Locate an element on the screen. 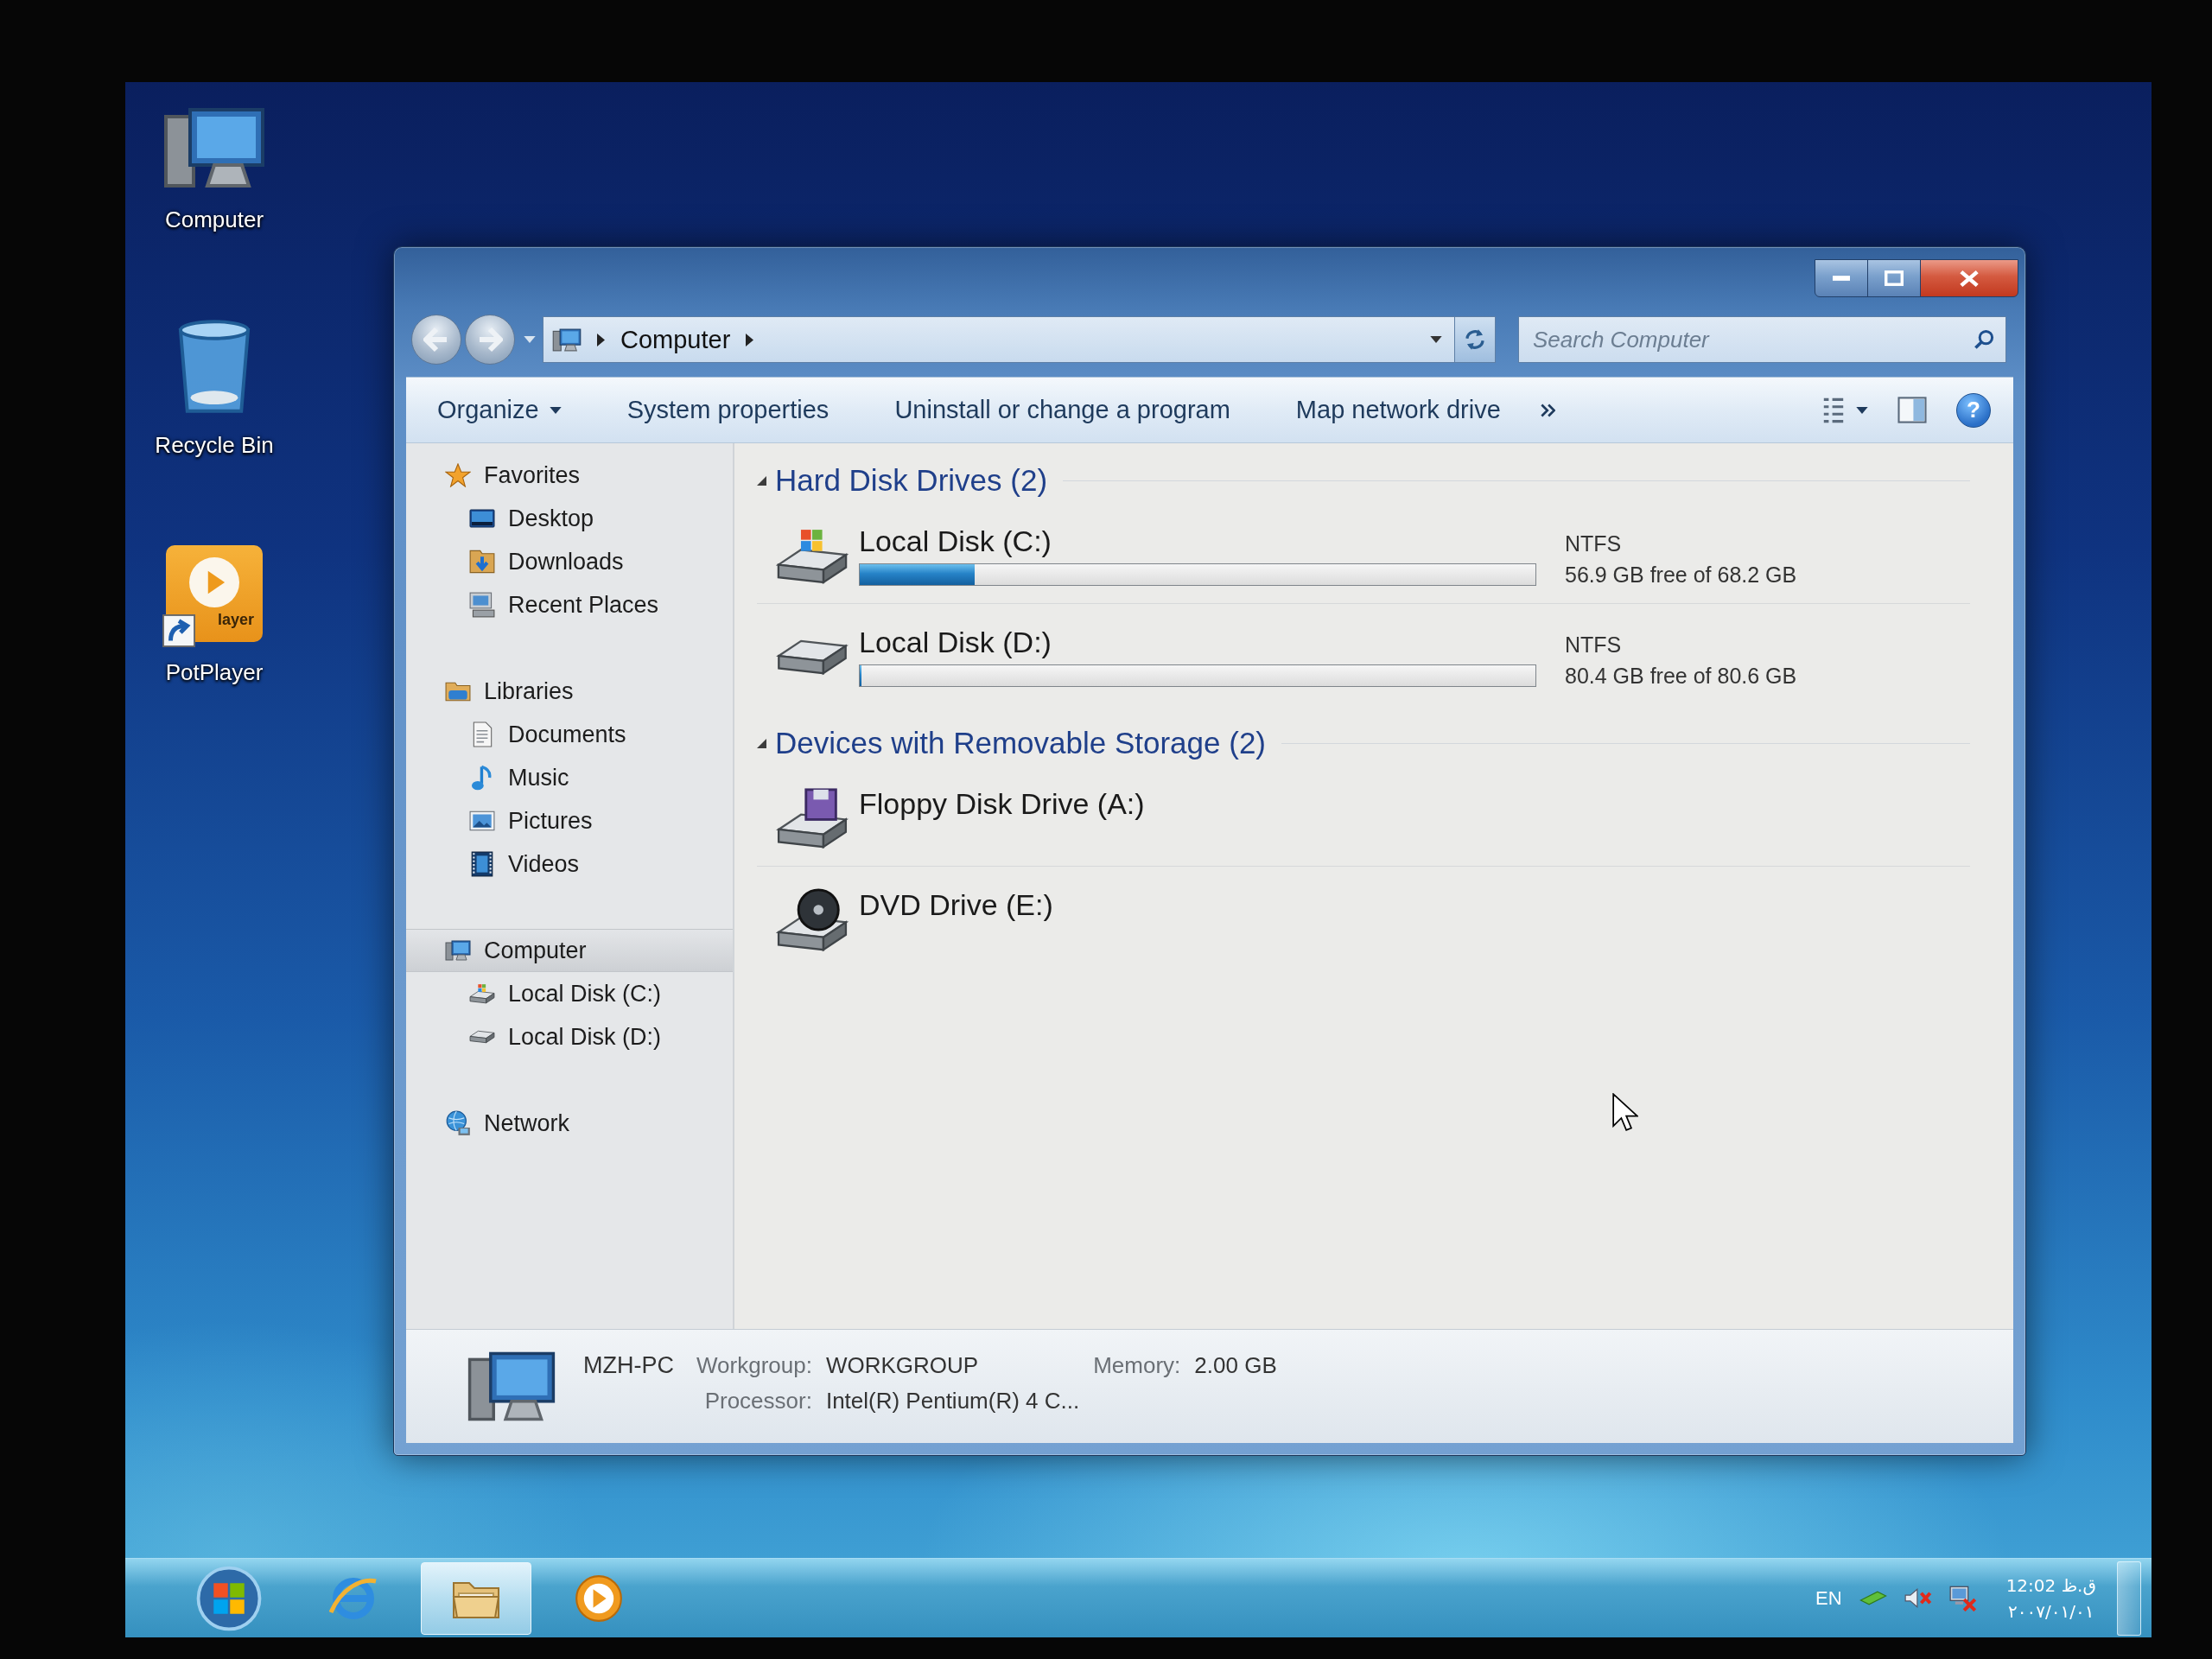 Image resolution: width=2212 pixels, height=1659 pixels. sidebar-item: Videos is located at coordinates (524, 864).